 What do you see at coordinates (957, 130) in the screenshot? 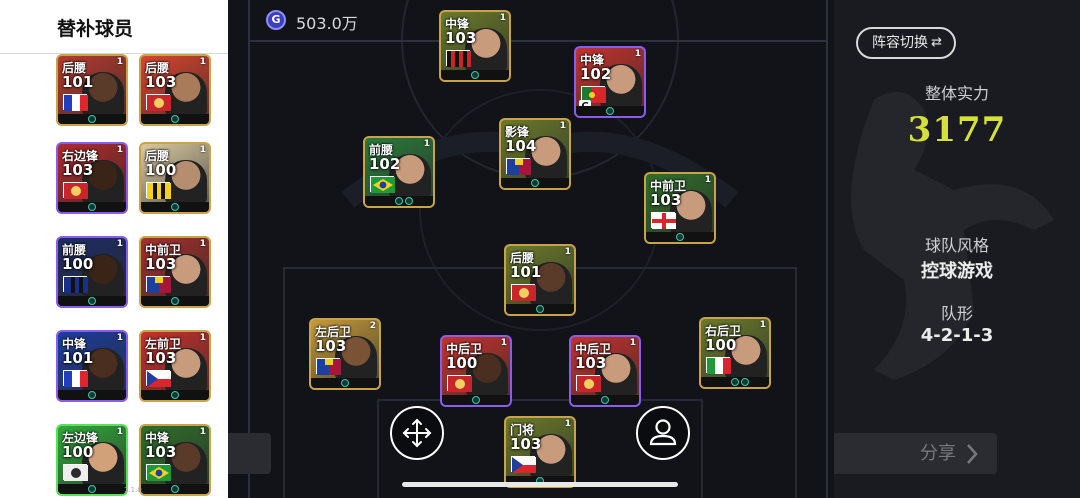
I see `strength-value: 3177` at bounding box center [957, 130].